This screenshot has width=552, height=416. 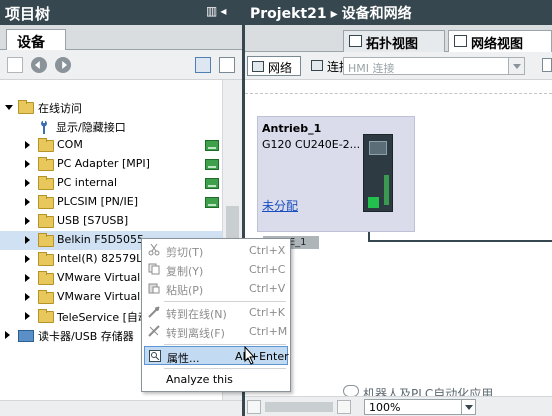 I want to click on menu-item-label: 转到在线(N), so click(x=196, y=314).